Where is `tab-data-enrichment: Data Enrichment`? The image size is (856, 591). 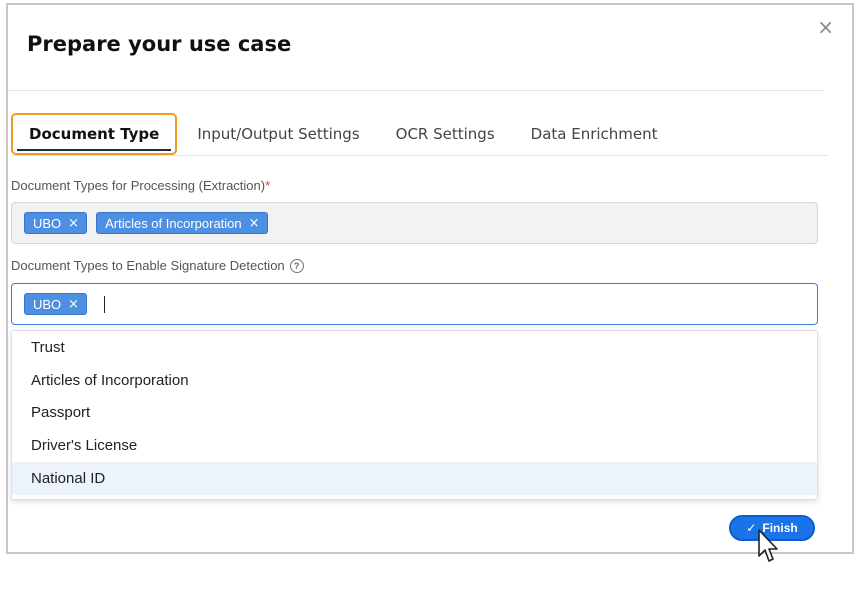
tab-data-enrichment: Data Enrichment is located at coordinates (594, 134).